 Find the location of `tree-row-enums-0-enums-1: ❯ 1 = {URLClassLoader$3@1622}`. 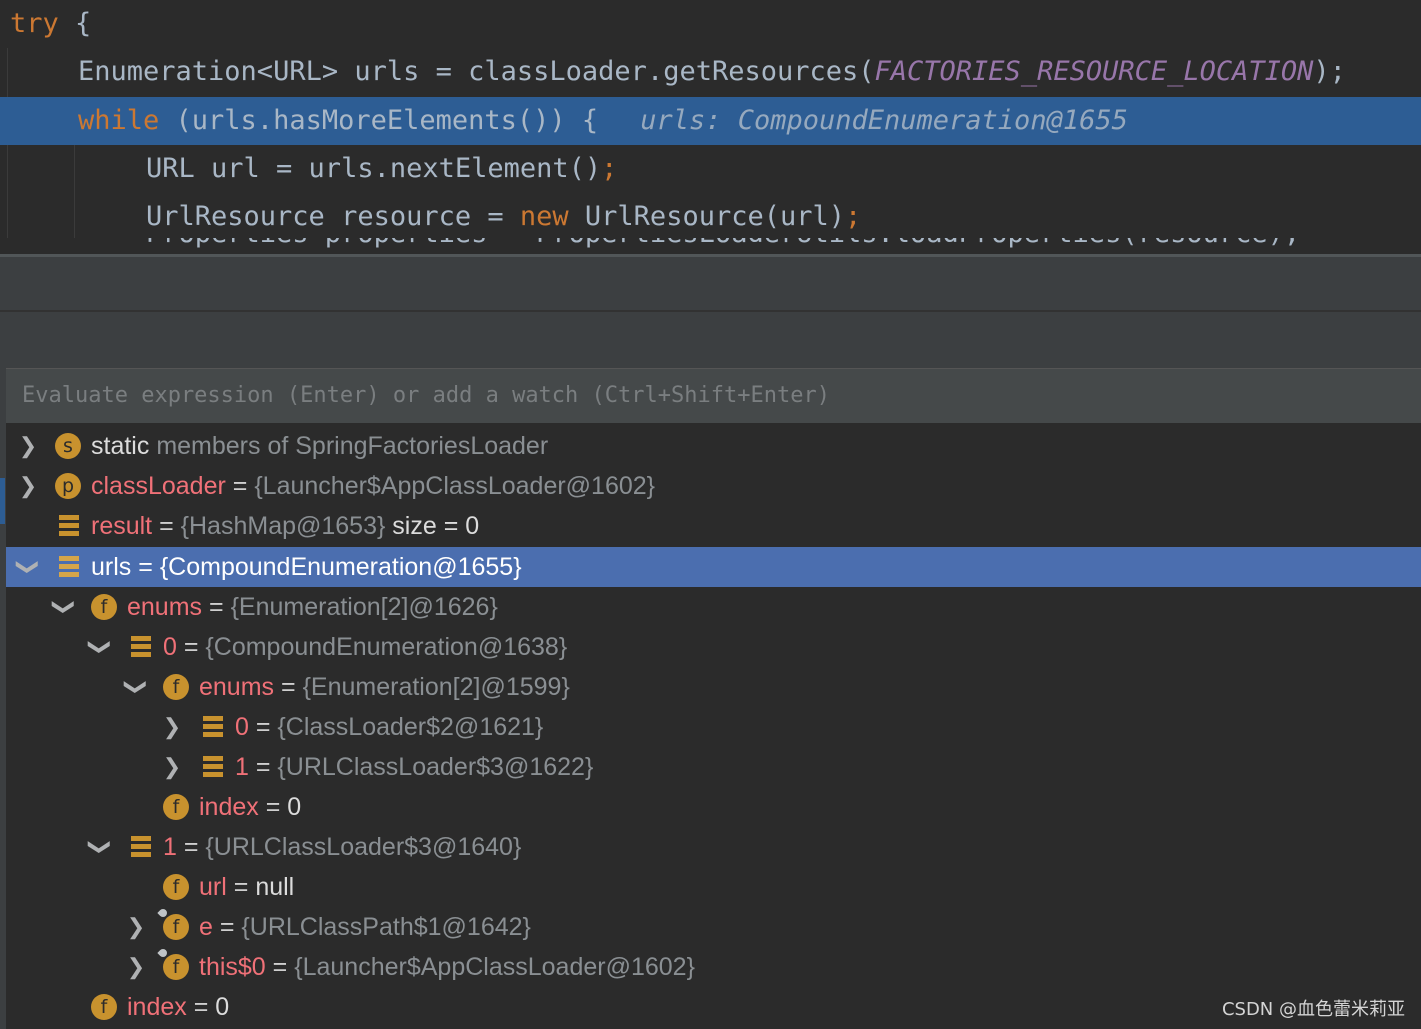

tree-row-enums-0-enums-1: ❯ 1 = {URLClassLoader$3@1622} is located at coordinates (713, 767).